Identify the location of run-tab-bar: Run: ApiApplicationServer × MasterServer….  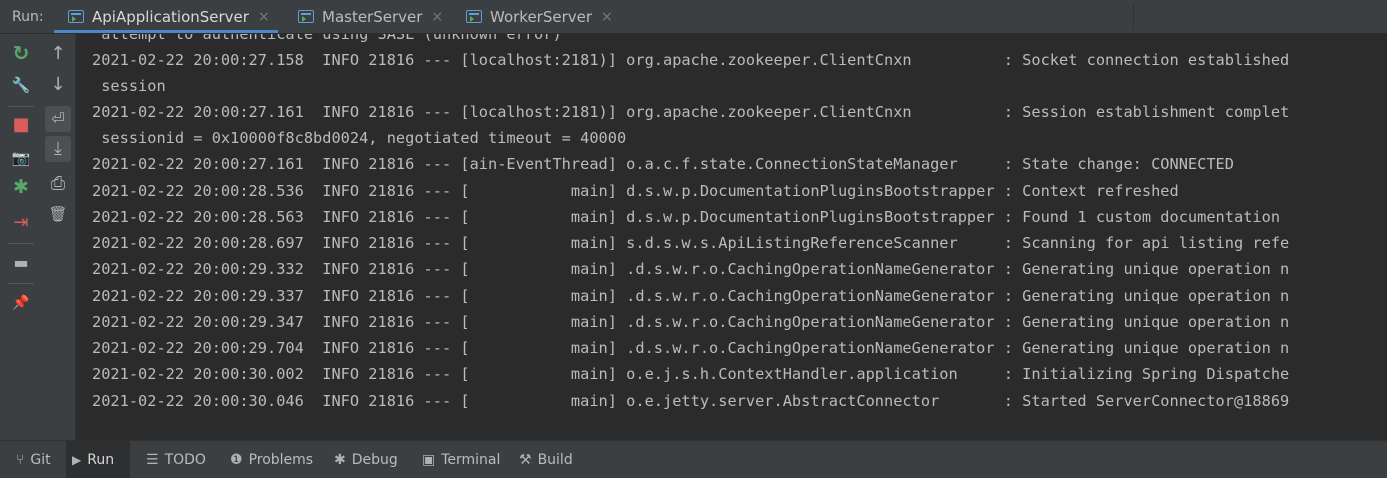
(693, 17).